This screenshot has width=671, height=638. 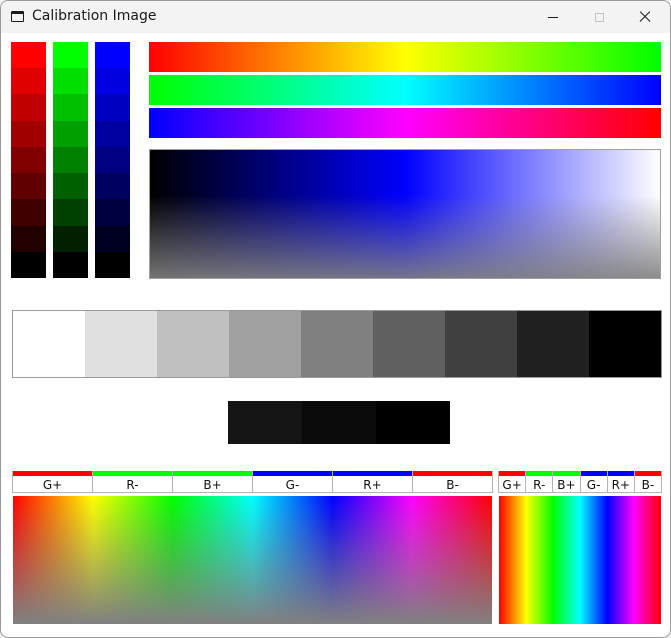 What do you see at coordinates (252, 560) in the screenshot?
I see `hue-saturation-gradient` at bounding box center [252, 560].